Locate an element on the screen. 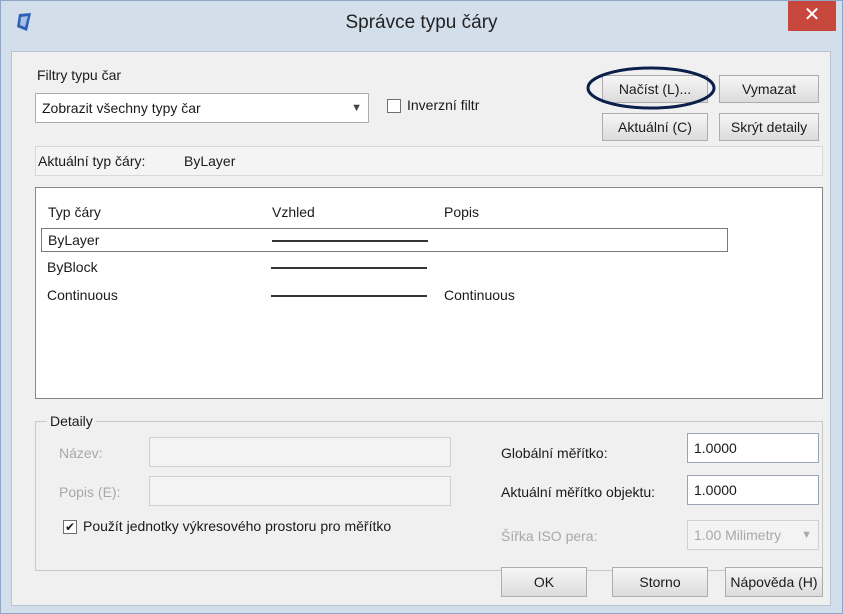 The width and height of the screenshot is (843, 614). paper-space-units-checkbox: ✔ is located at coordinates (70, 527).